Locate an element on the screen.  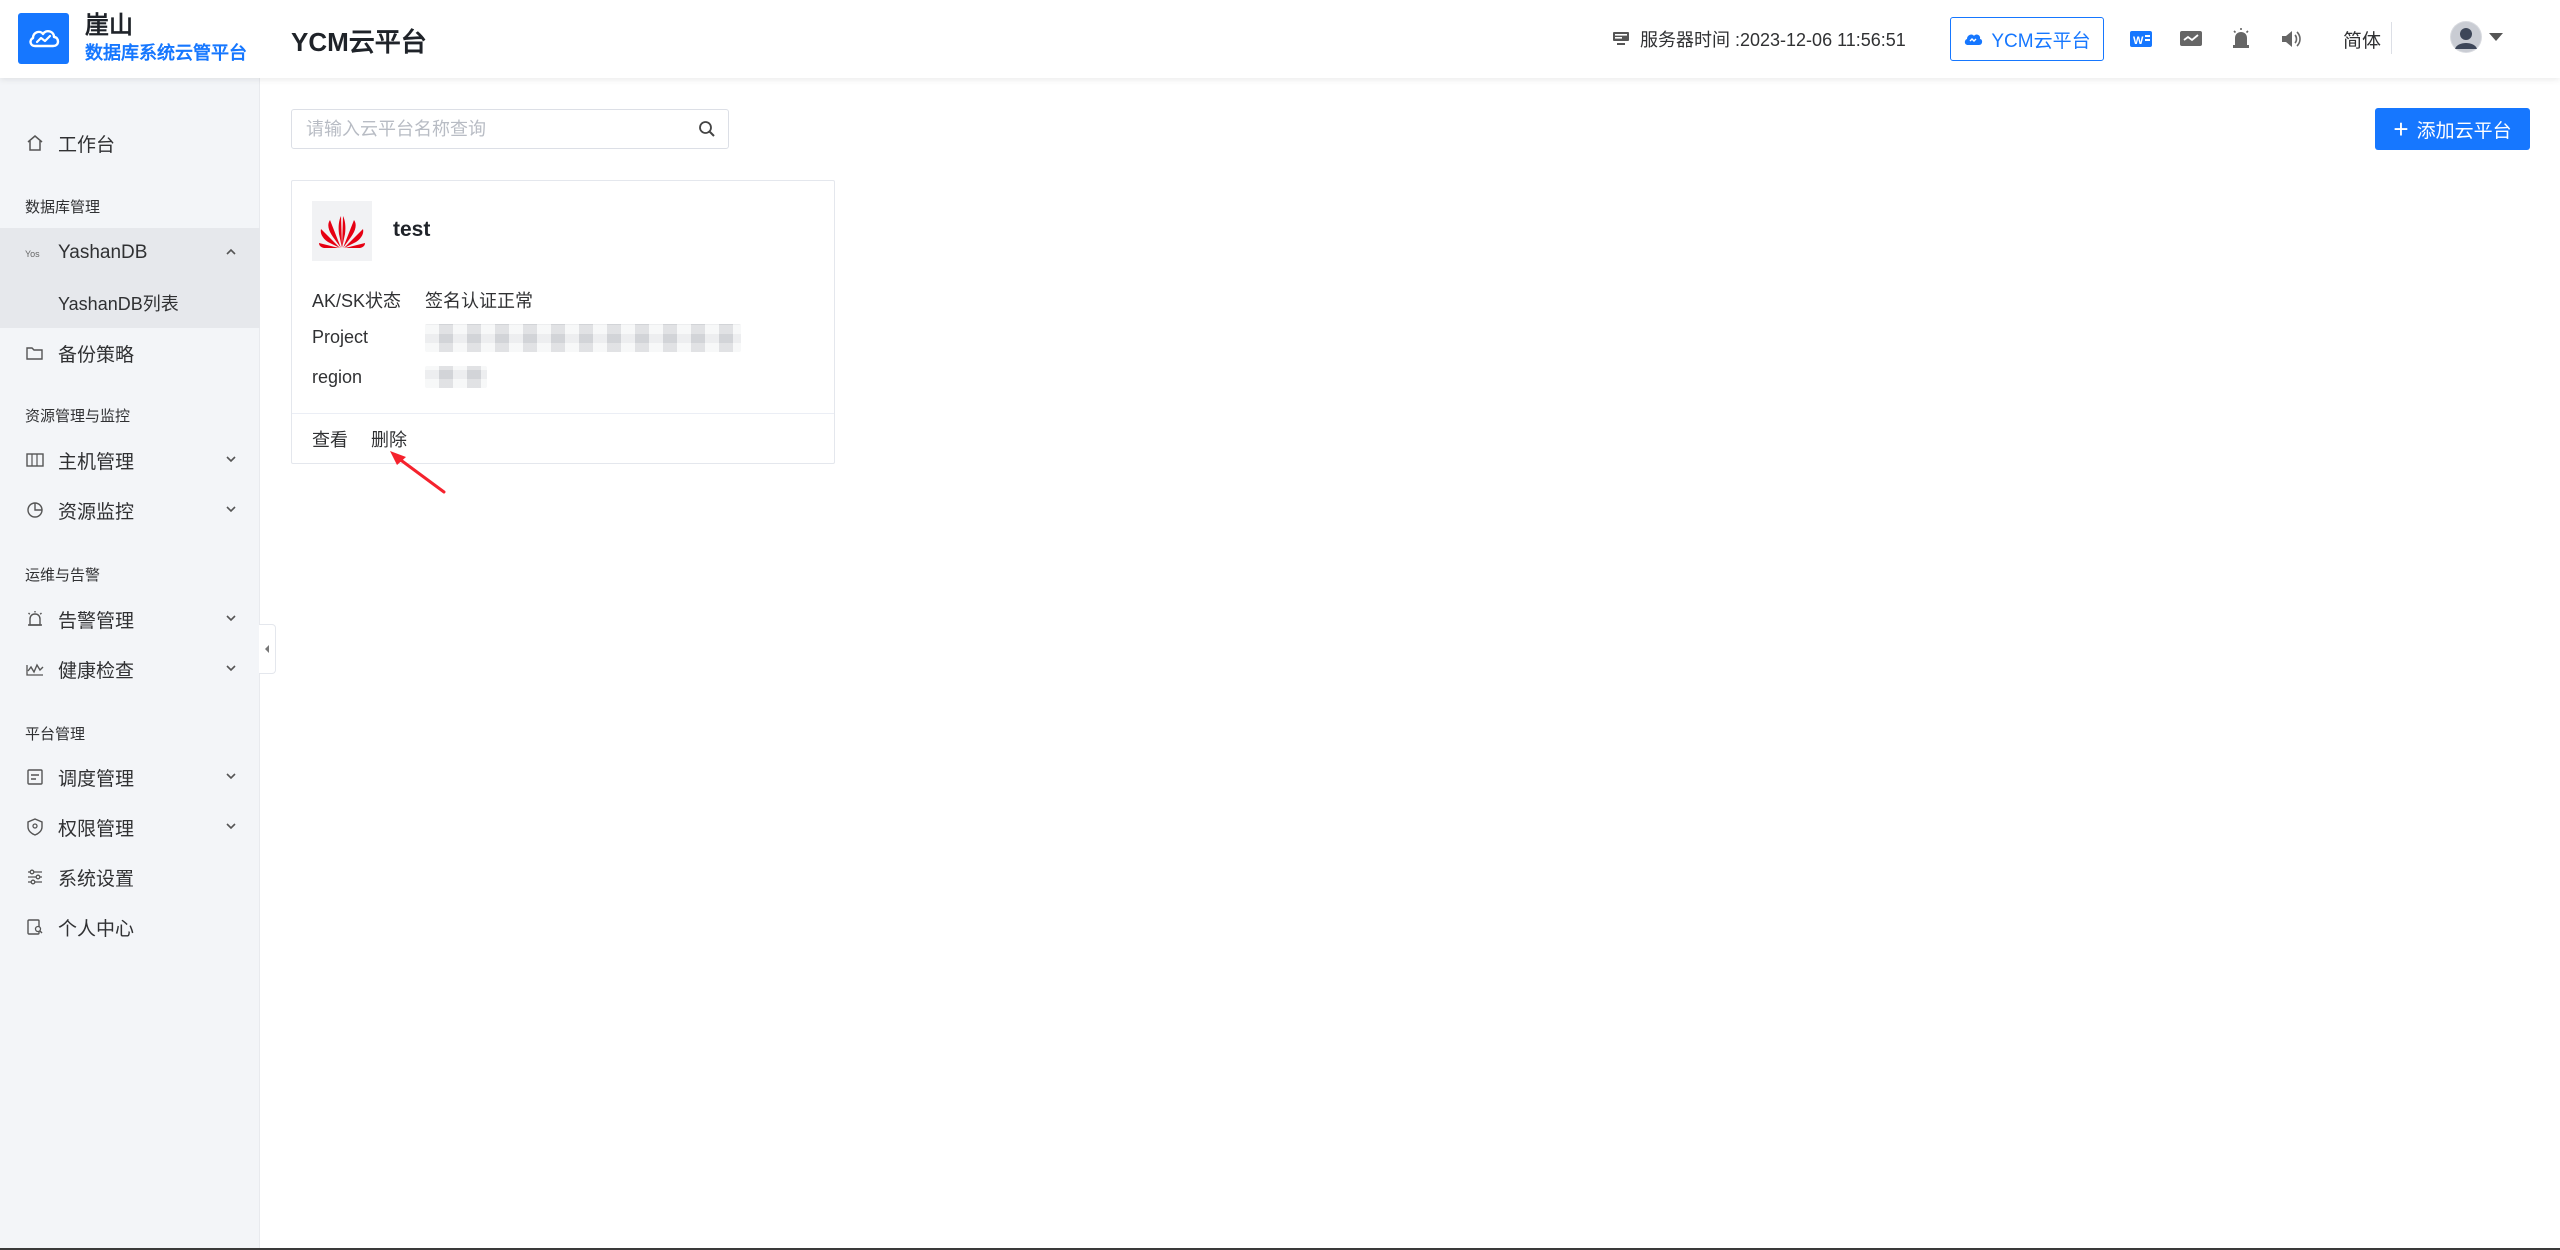
sidebar-item-personal: 个人中心 is located at coordinates (130, 927).